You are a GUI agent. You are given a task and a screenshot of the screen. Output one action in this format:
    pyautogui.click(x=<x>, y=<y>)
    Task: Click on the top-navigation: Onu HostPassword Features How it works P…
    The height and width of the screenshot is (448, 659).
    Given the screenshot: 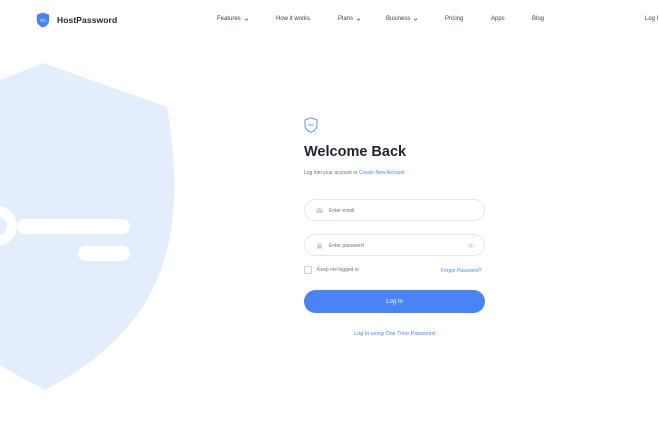 What is the action you would take?
    pyautogui.click(x=329, y=20)
    